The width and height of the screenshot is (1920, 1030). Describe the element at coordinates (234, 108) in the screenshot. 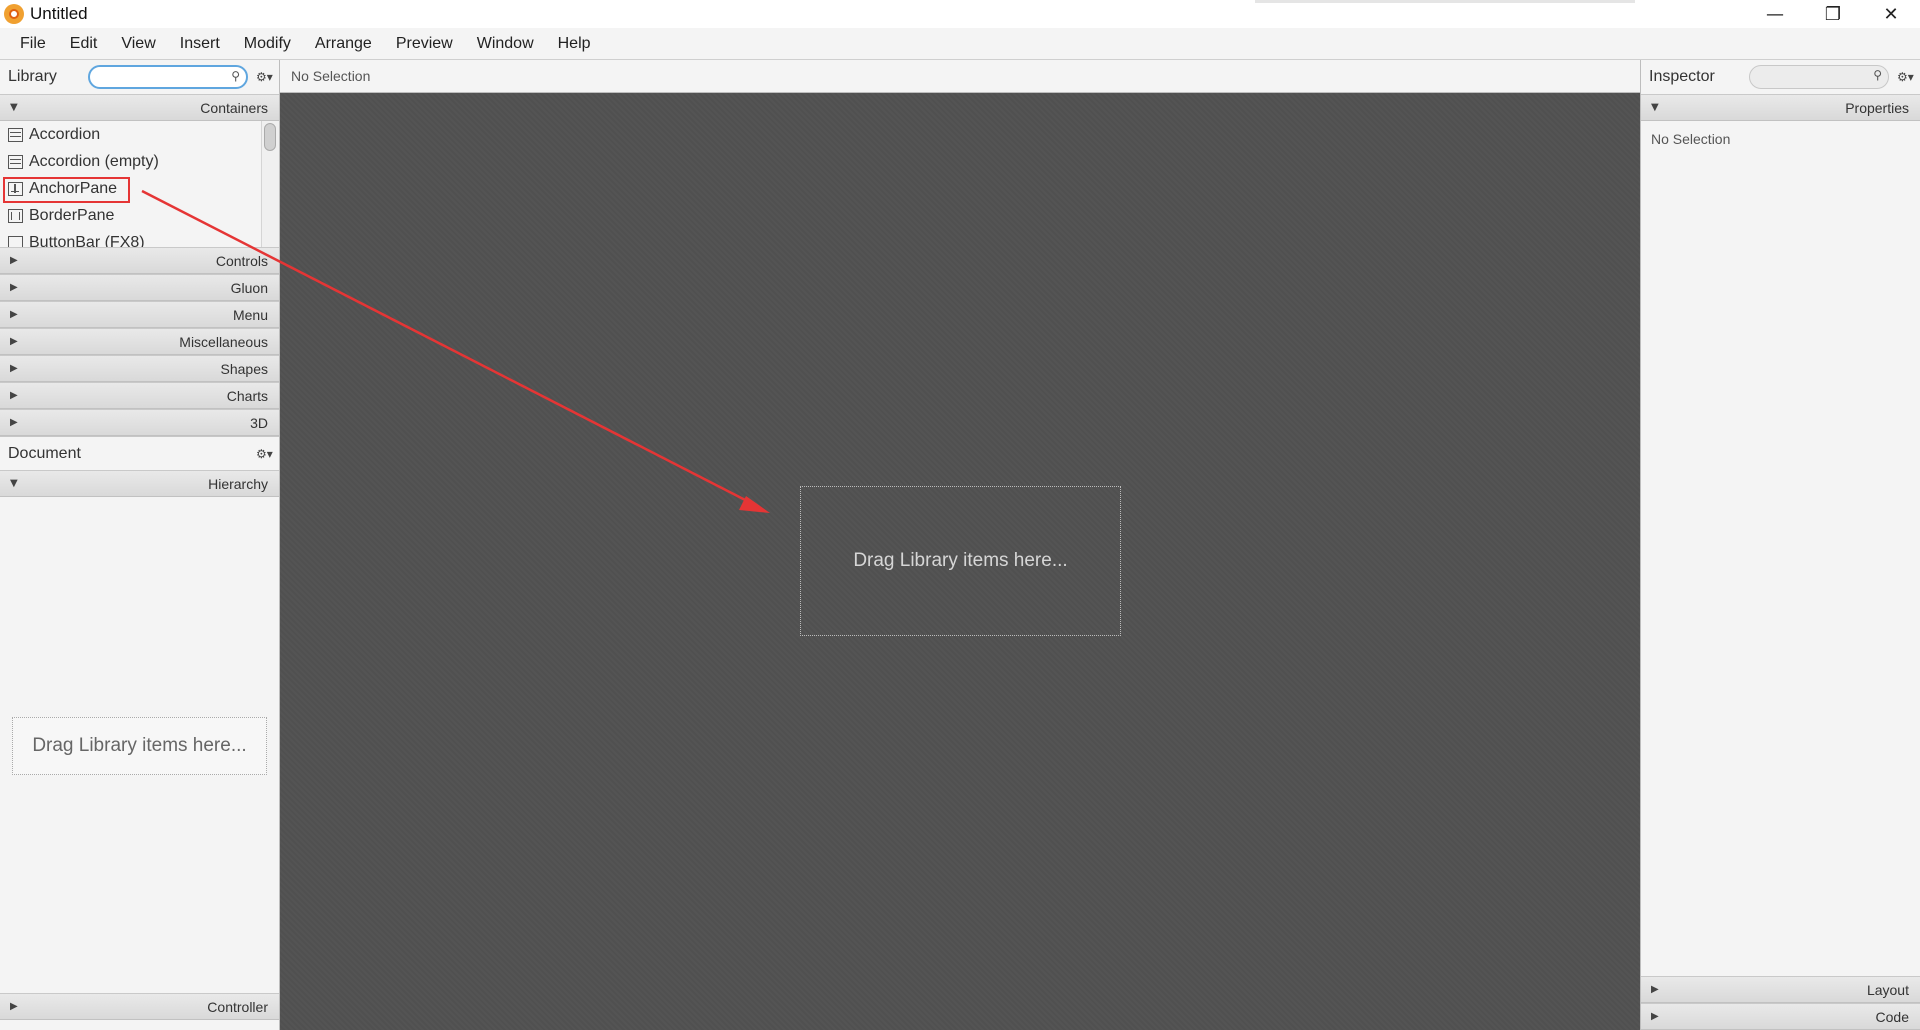

I see `section-containers-label: Containers` at that location.